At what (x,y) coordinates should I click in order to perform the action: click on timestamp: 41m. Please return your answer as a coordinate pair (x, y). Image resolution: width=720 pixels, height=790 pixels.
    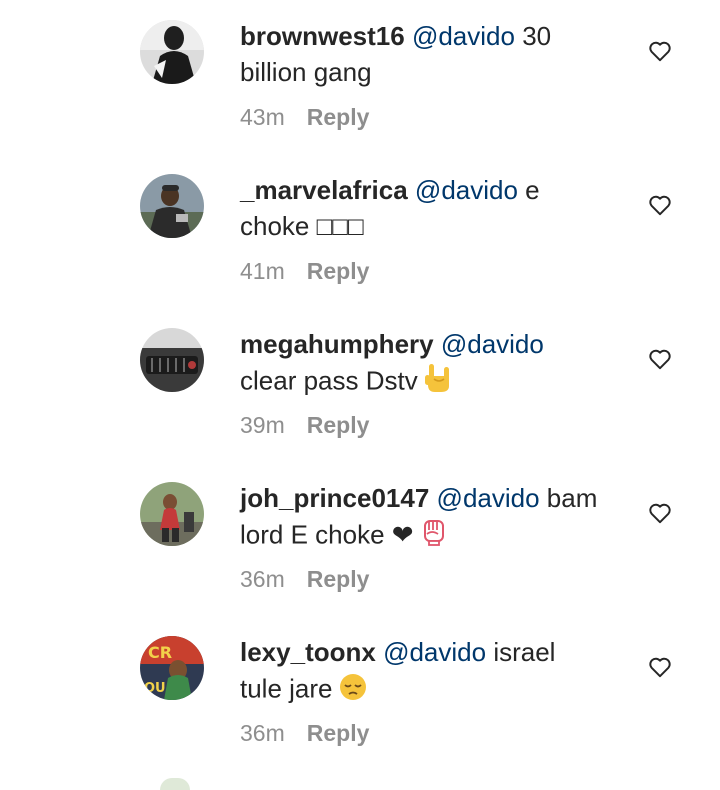
    Looking at the image, I should click on (262, 271).